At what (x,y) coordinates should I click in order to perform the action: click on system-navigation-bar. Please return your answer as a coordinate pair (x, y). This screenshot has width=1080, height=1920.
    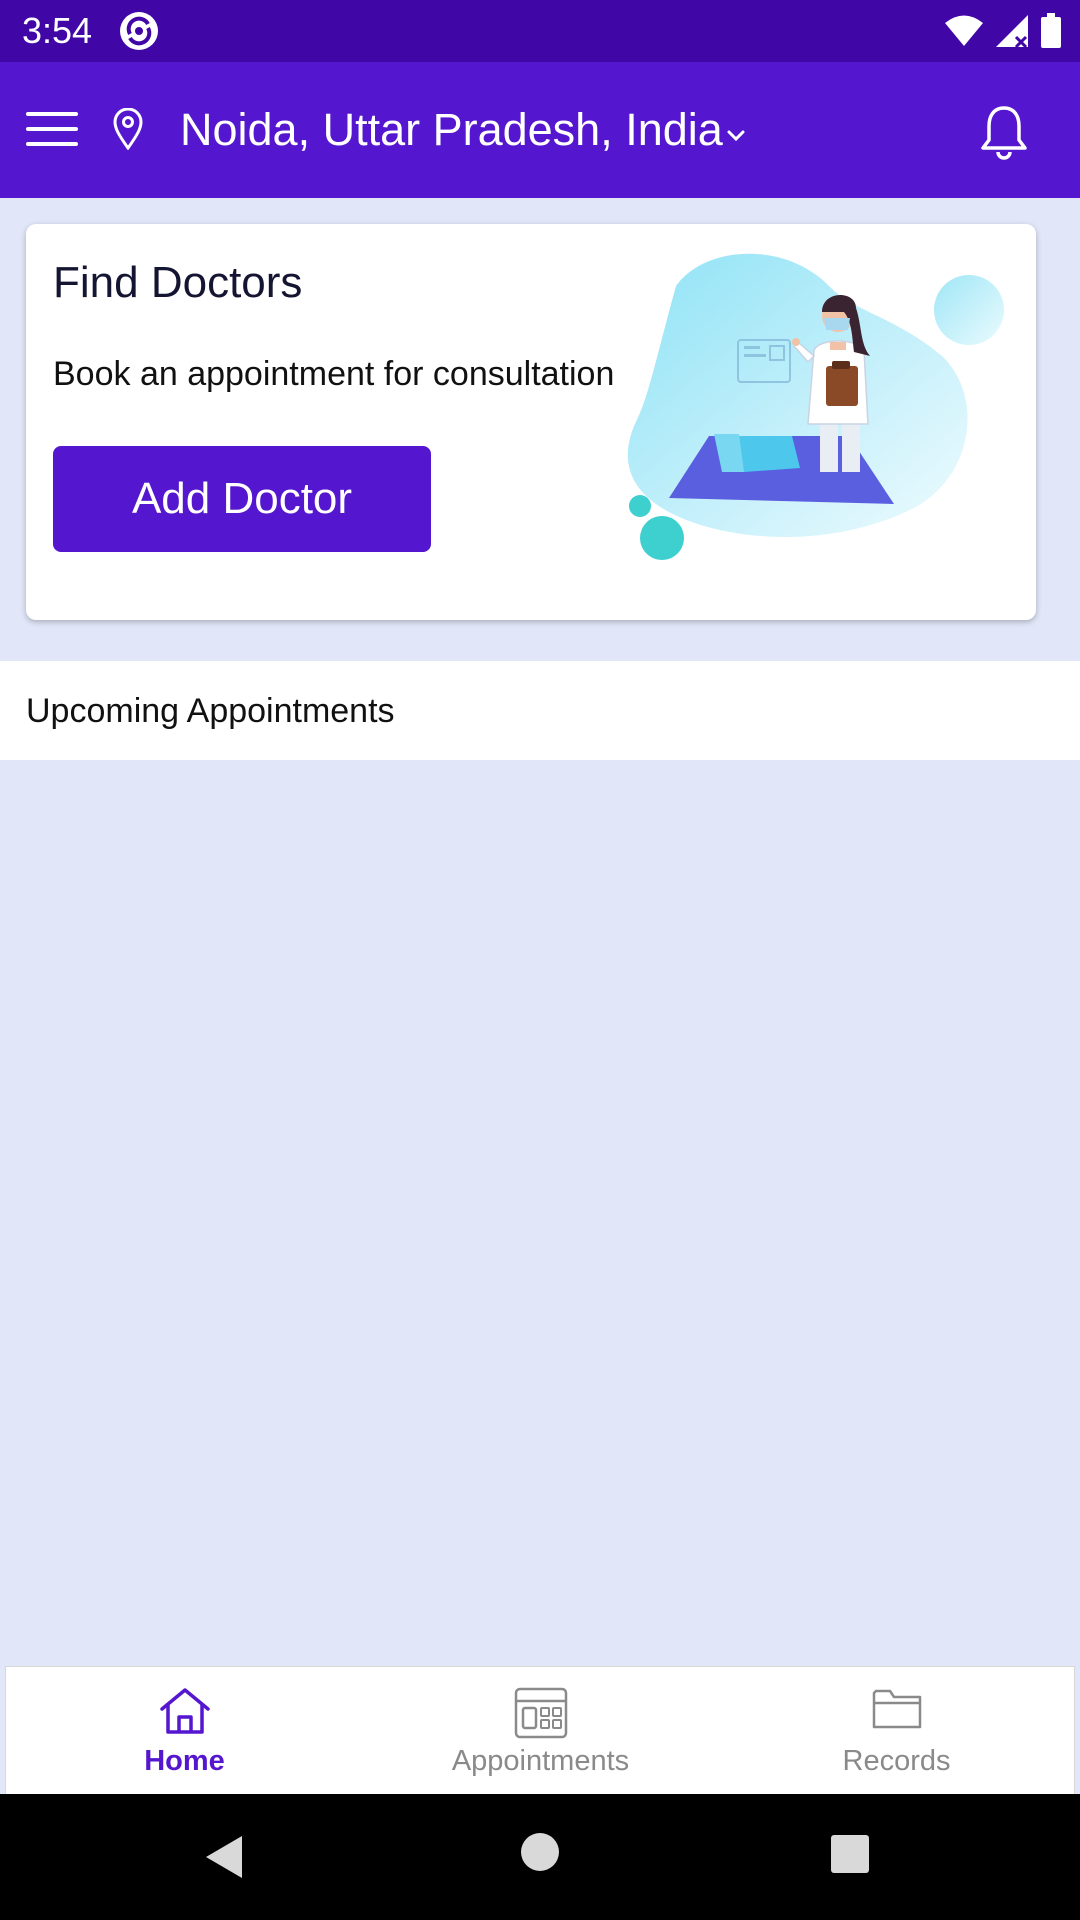
    Looking at the image, I should click on (540, 1857).